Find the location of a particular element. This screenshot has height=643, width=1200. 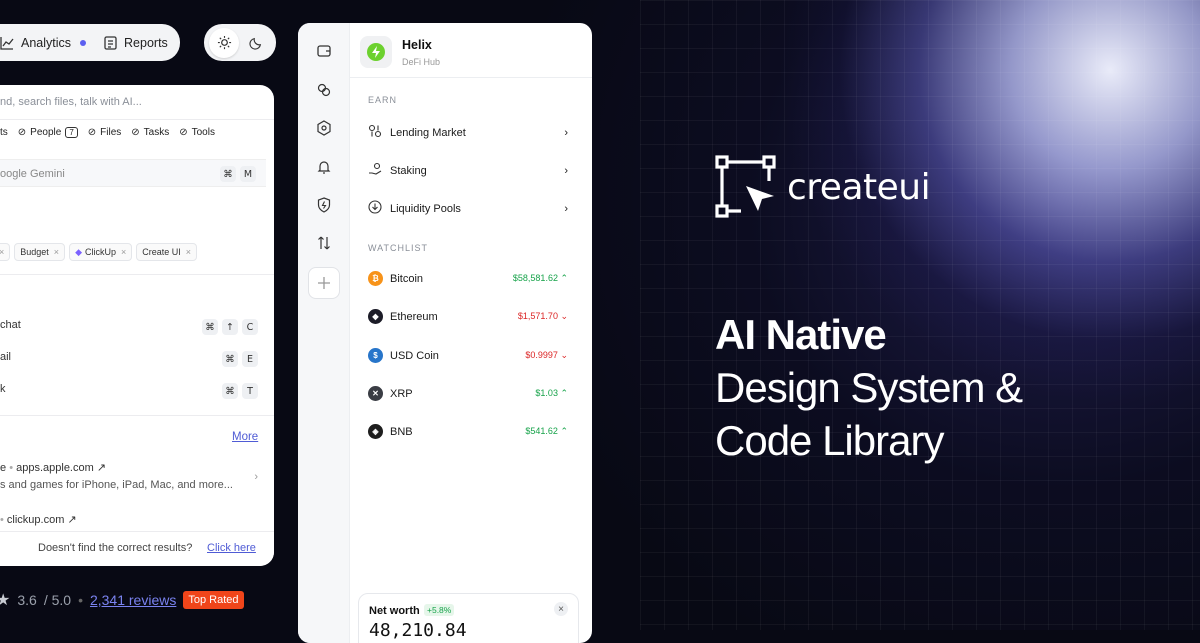

icon-rail is located at coordinates (324, 333).